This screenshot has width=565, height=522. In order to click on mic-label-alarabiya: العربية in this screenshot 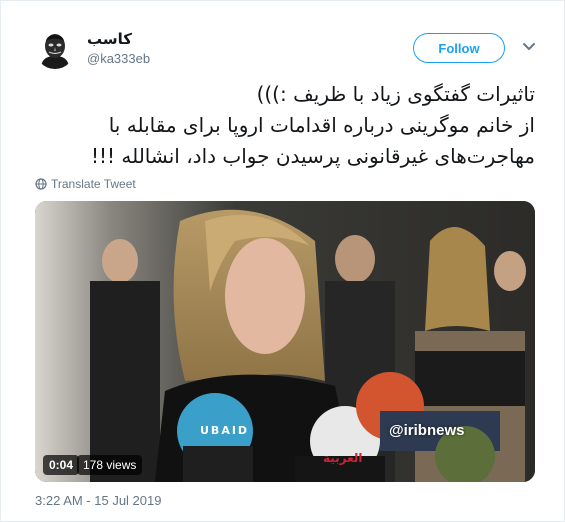, I will do `click(343, 458)`.